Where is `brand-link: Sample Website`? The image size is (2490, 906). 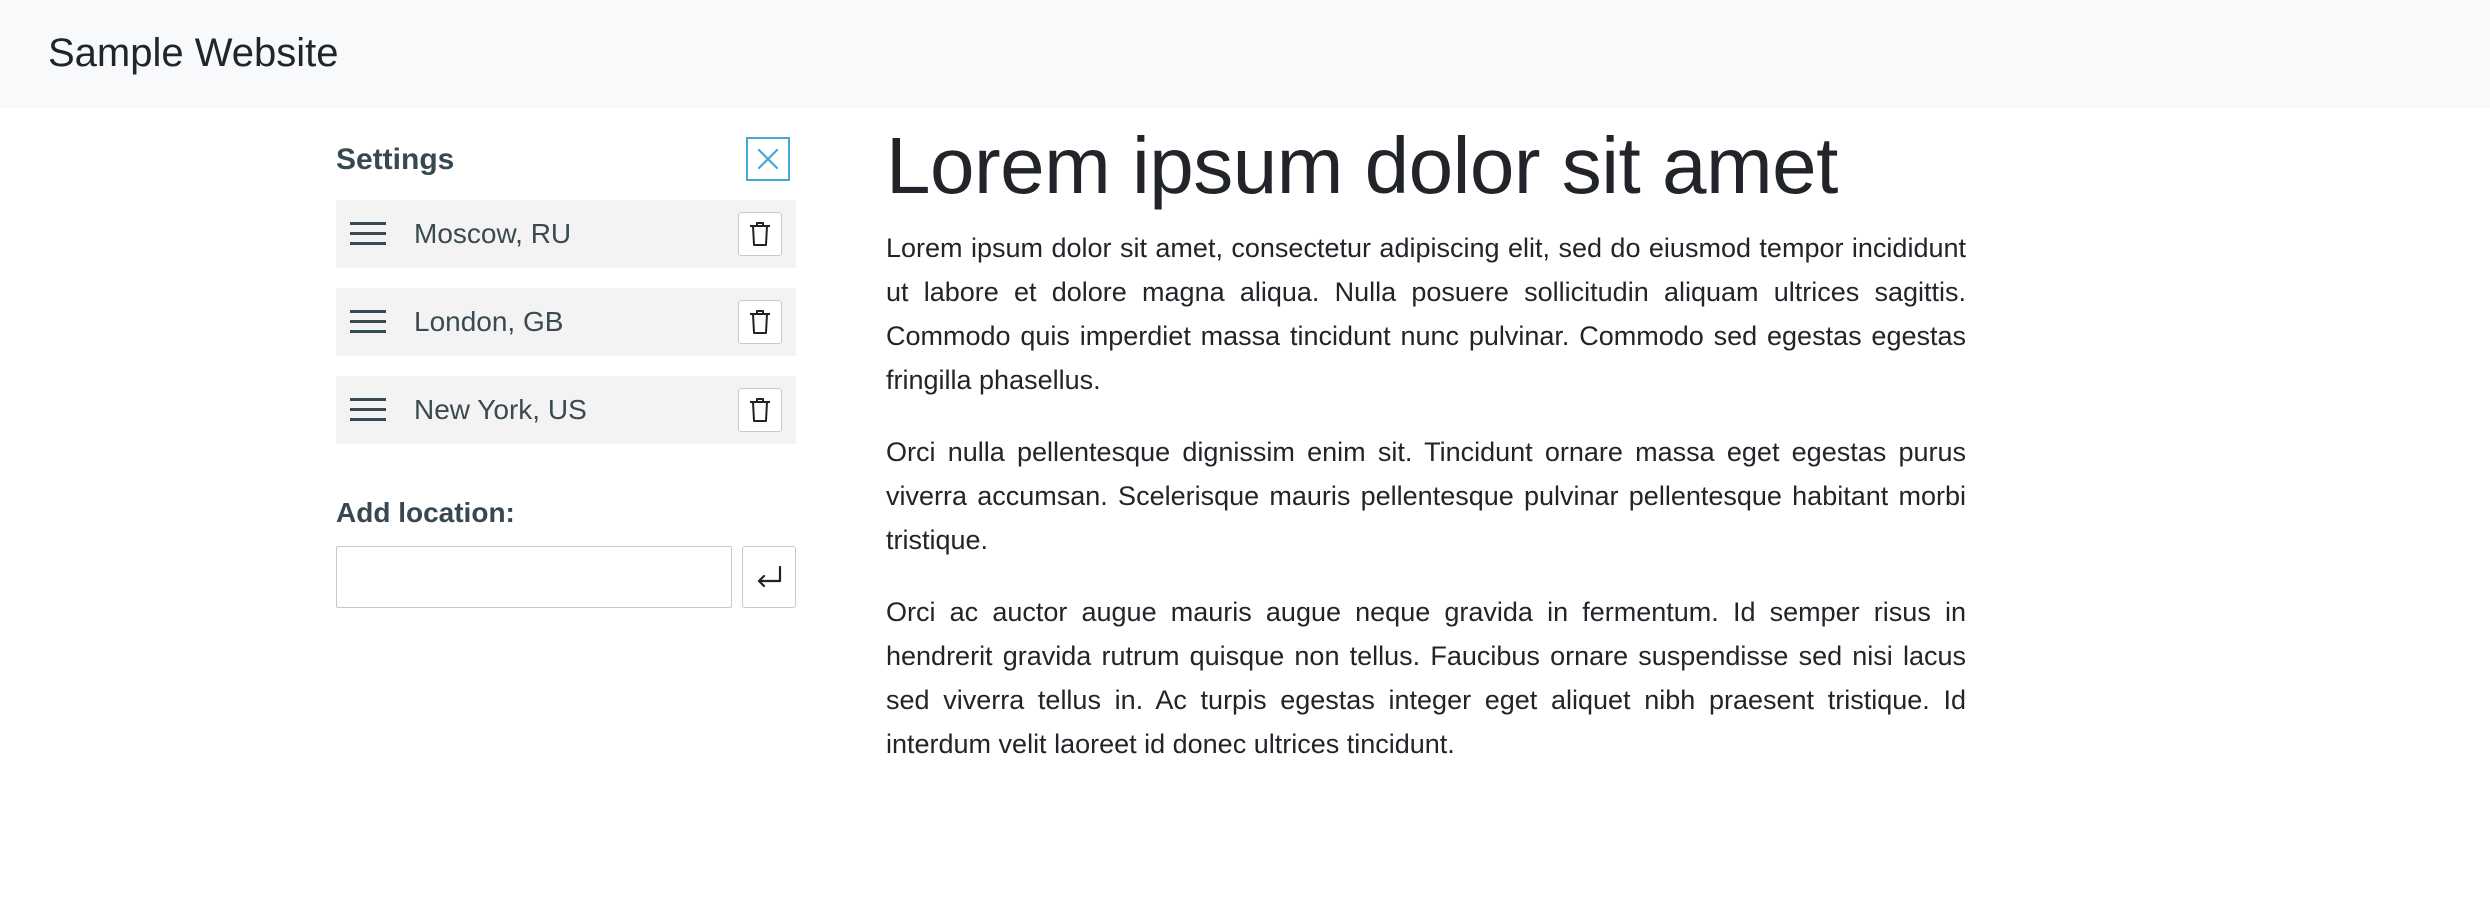
brand-link: Sample Website is located at coordinates (193, 53).